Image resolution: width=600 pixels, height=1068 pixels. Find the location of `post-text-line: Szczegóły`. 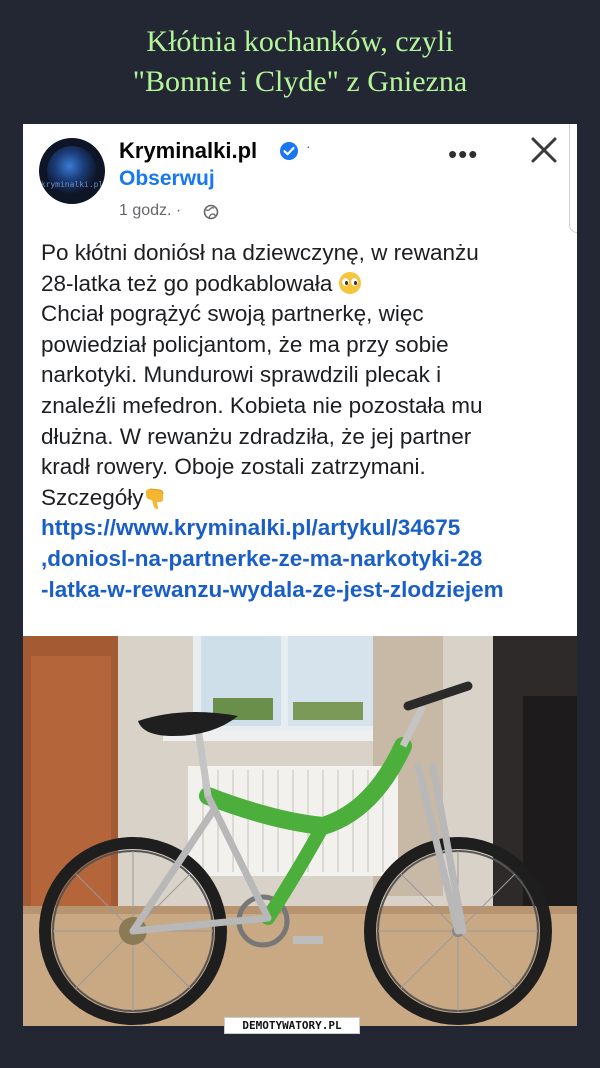

post-text-line: Szczegóły is located at coordinates (92, 497).